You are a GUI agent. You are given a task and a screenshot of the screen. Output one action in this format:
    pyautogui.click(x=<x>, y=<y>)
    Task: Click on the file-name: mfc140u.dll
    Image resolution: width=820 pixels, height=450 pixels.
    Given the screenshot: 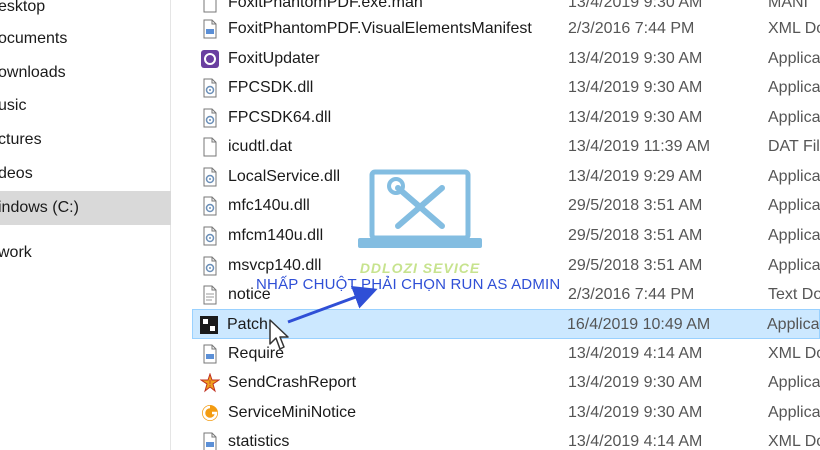 What is the action you would take?
    pyautogui.click(x=269, y=205)
    